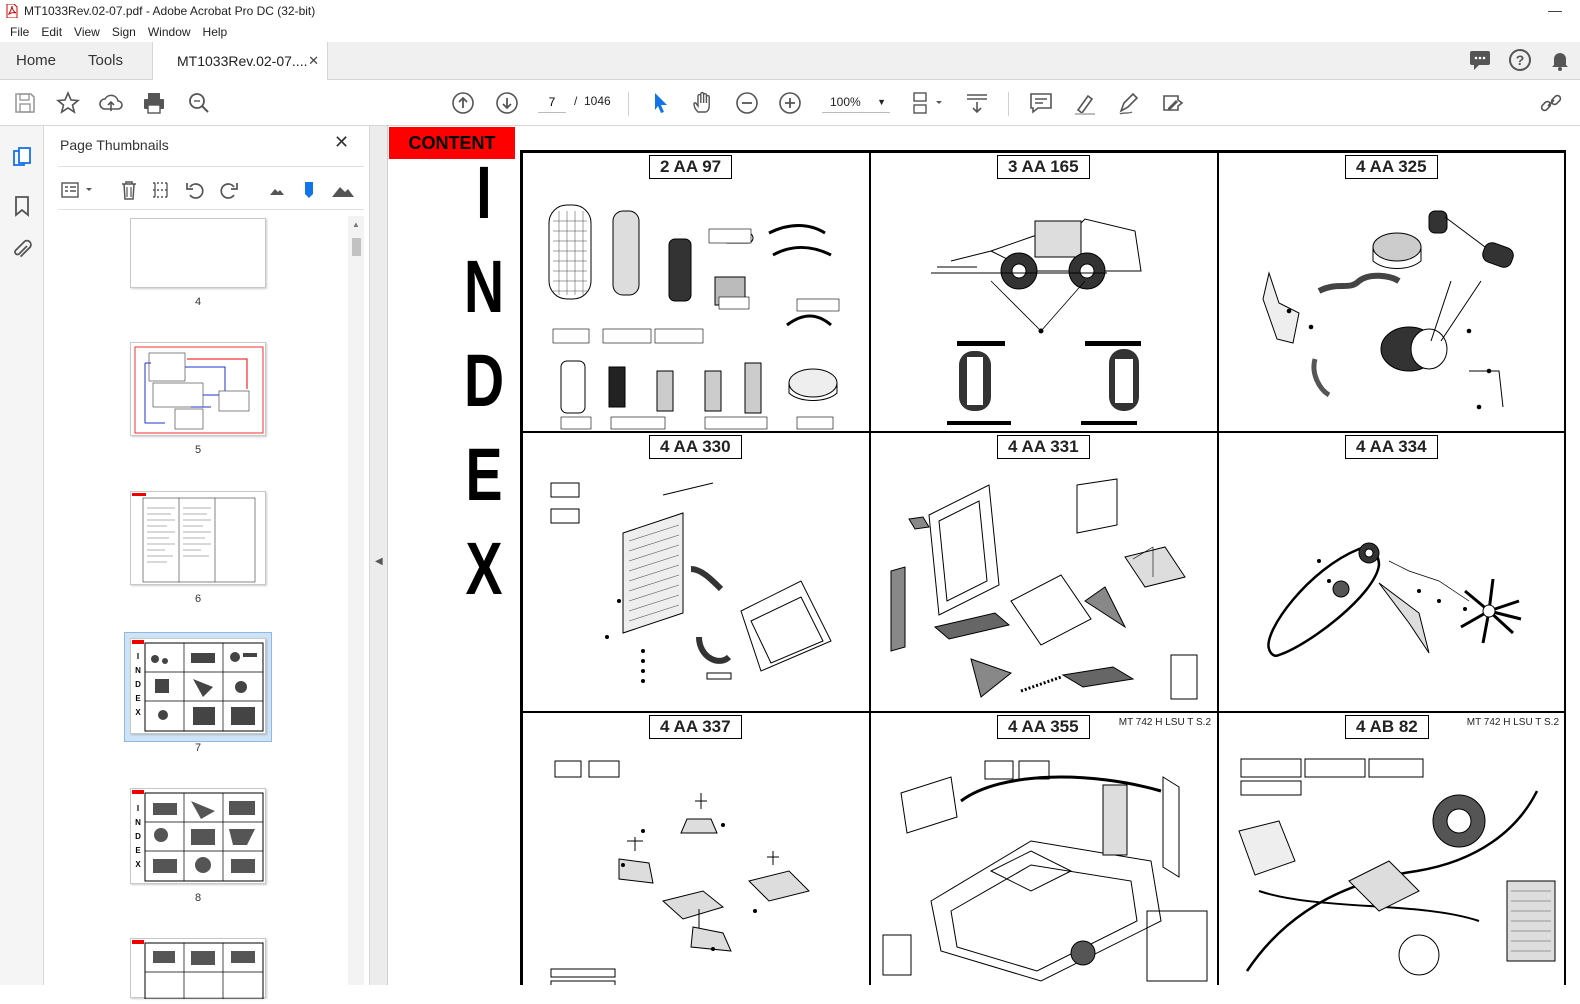 Image resolution: width=1580 pixels, height=1004 pixels. I want to click on panel-title: Page Thumbnails, so click(114, 145).